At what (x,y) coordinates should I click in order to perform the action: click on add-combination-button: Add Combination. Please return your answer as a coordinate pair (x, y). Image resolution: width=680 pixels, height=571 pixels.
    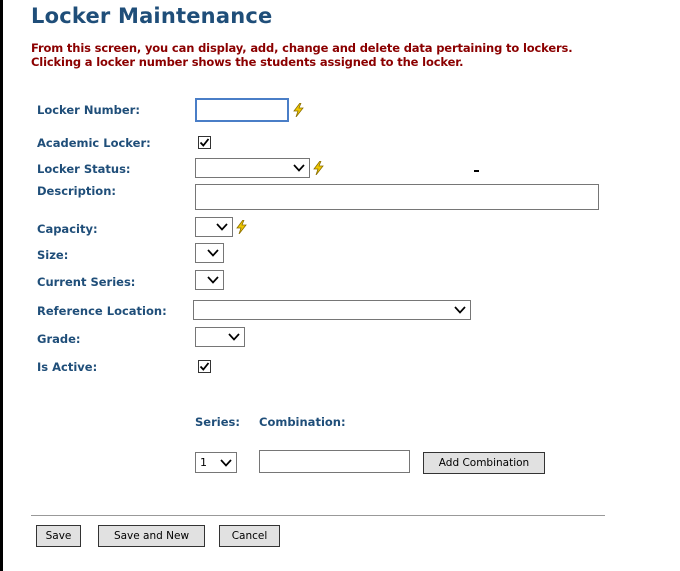
    Looking at the image, I should click on (484, 463).